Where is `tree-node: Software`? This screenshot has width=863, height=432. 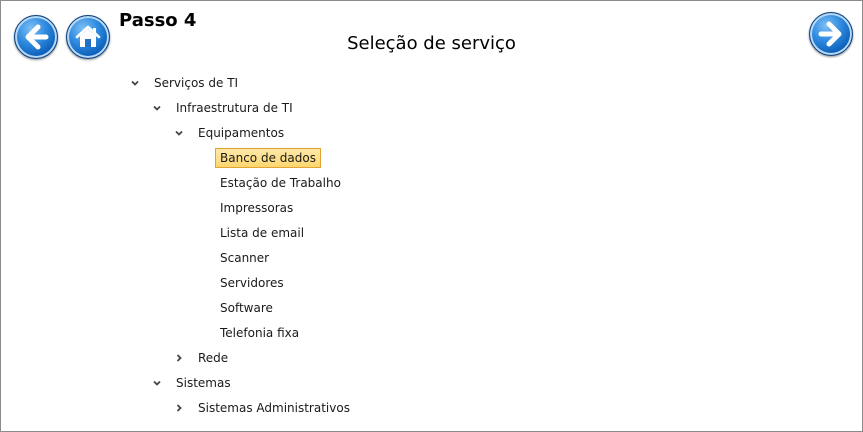 tree-node: Software is located at coordinates (236, 307).